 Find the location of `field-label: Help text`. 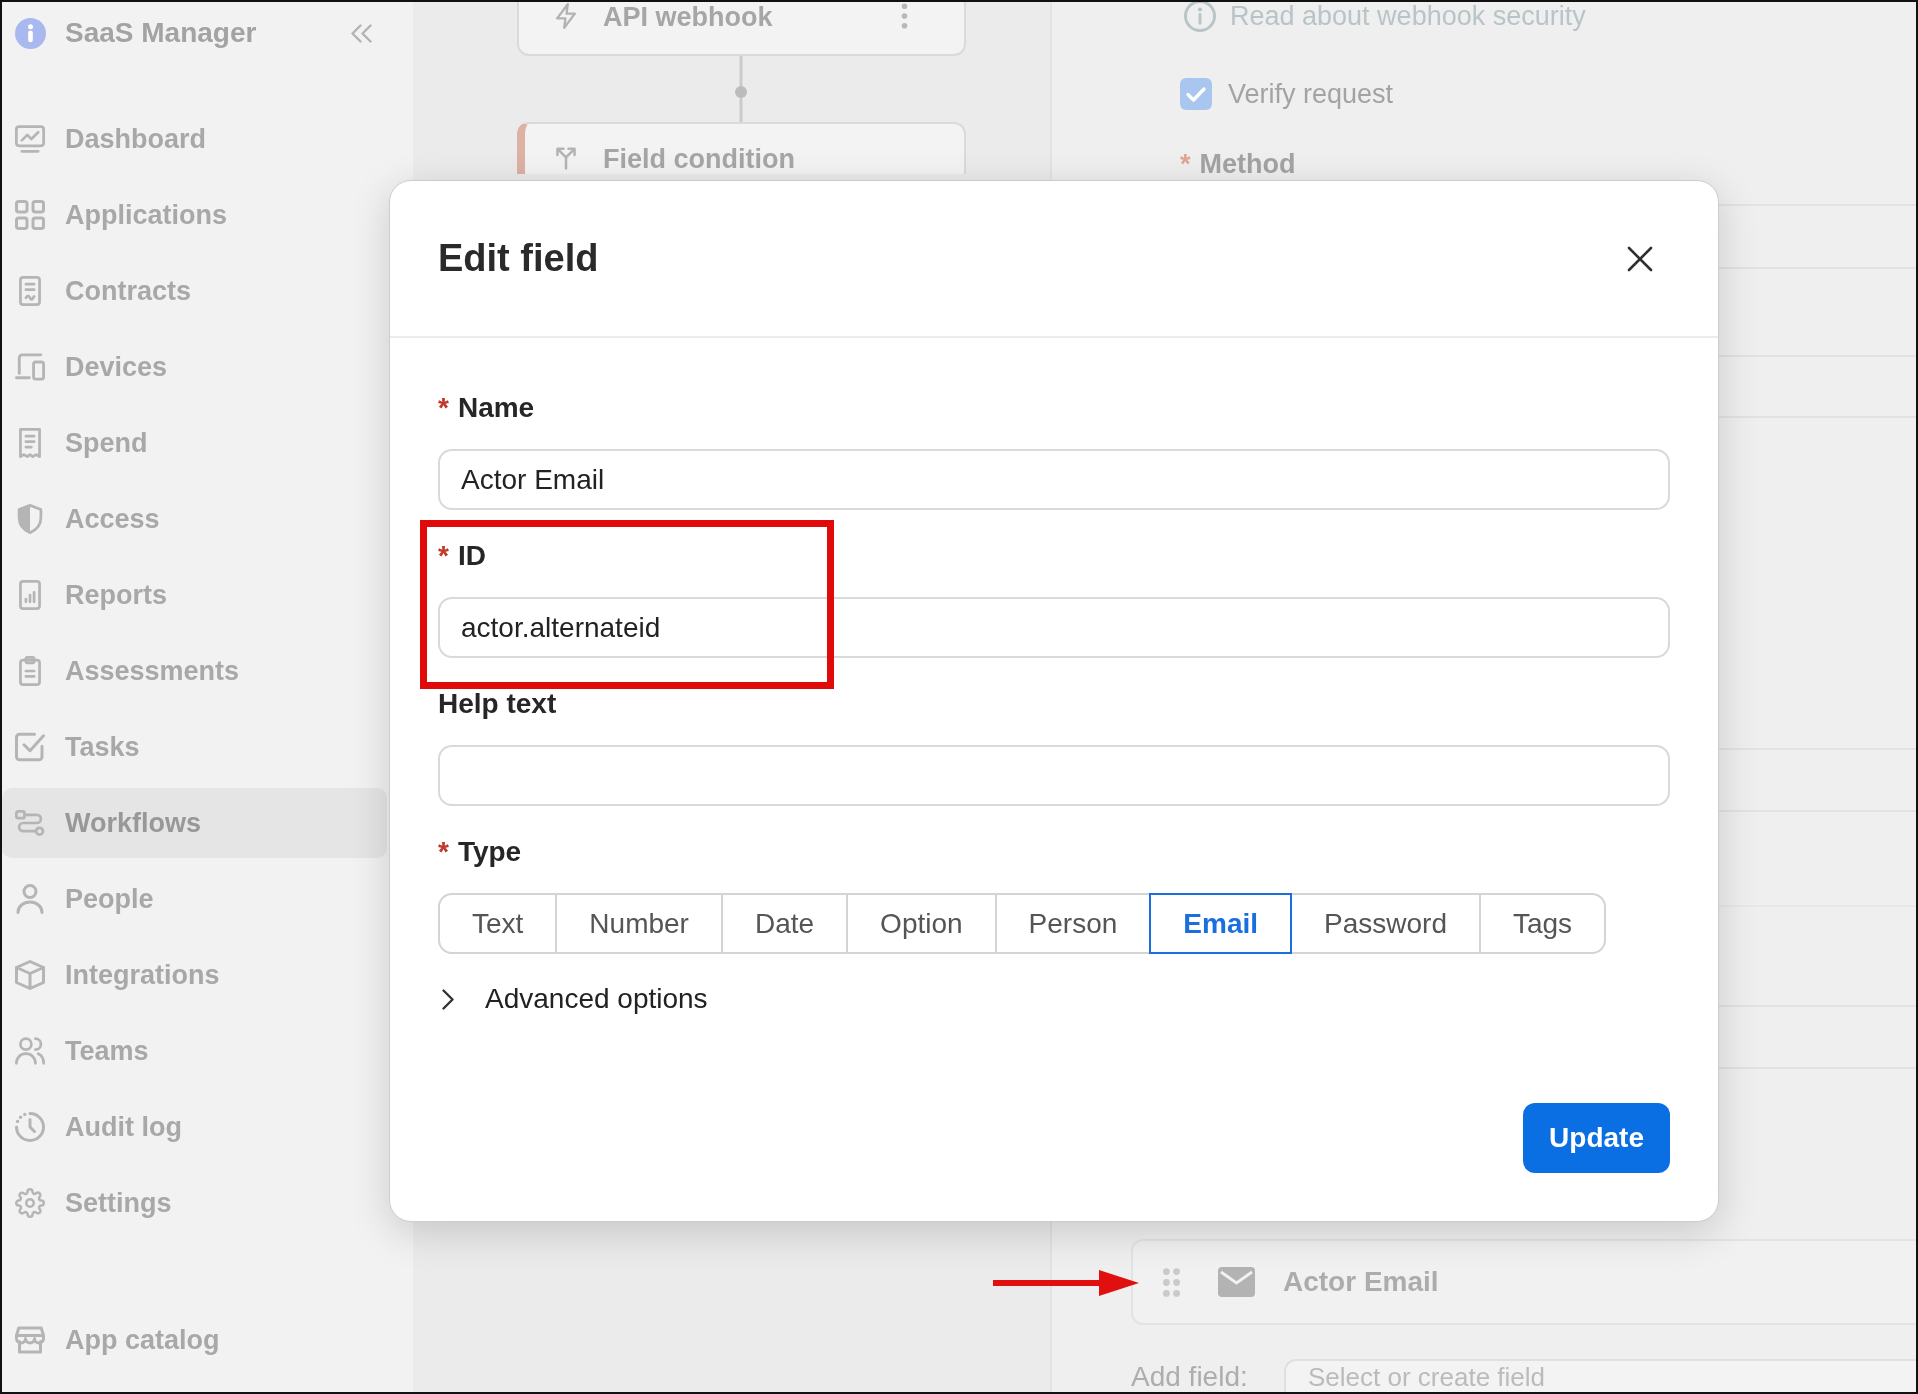

field-label: Help text is located at coordinates (497, 704).